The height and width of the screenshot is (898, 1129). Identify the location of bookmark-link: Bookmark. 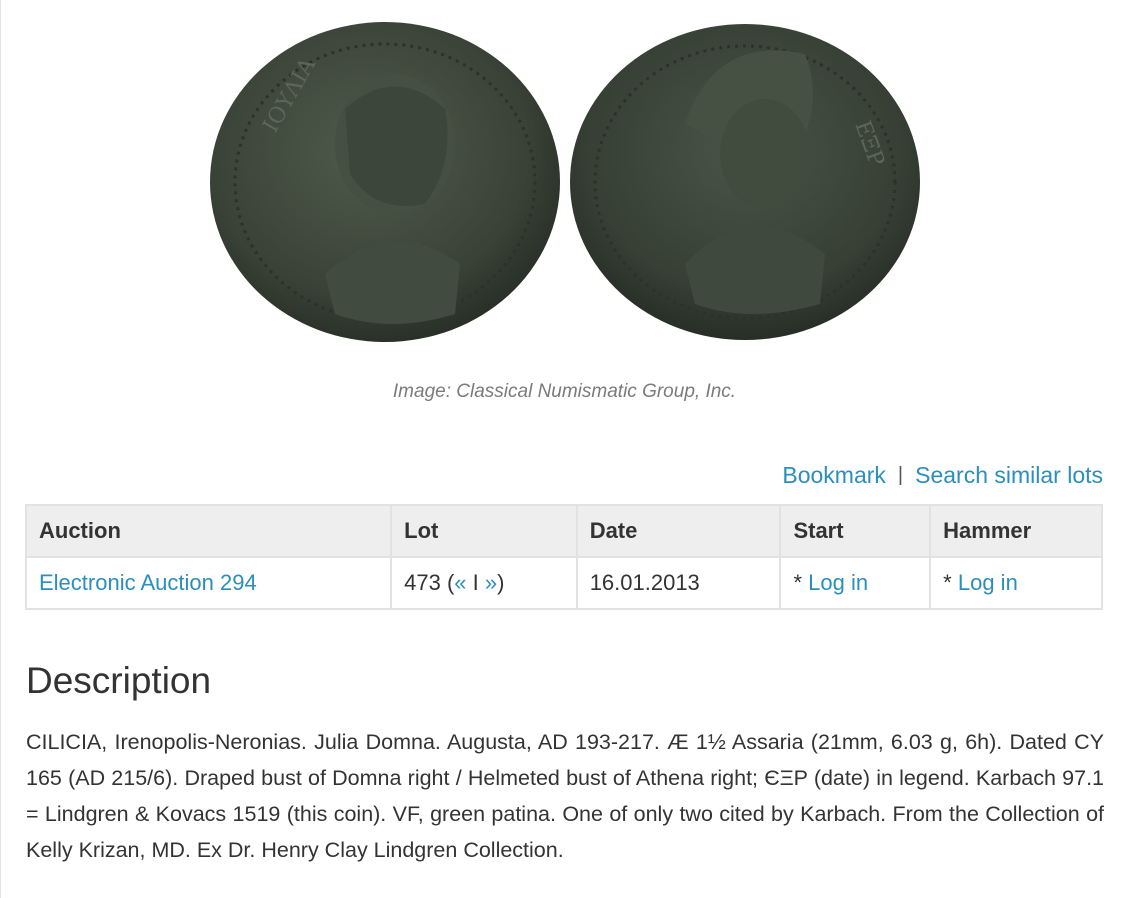
(834, 475).